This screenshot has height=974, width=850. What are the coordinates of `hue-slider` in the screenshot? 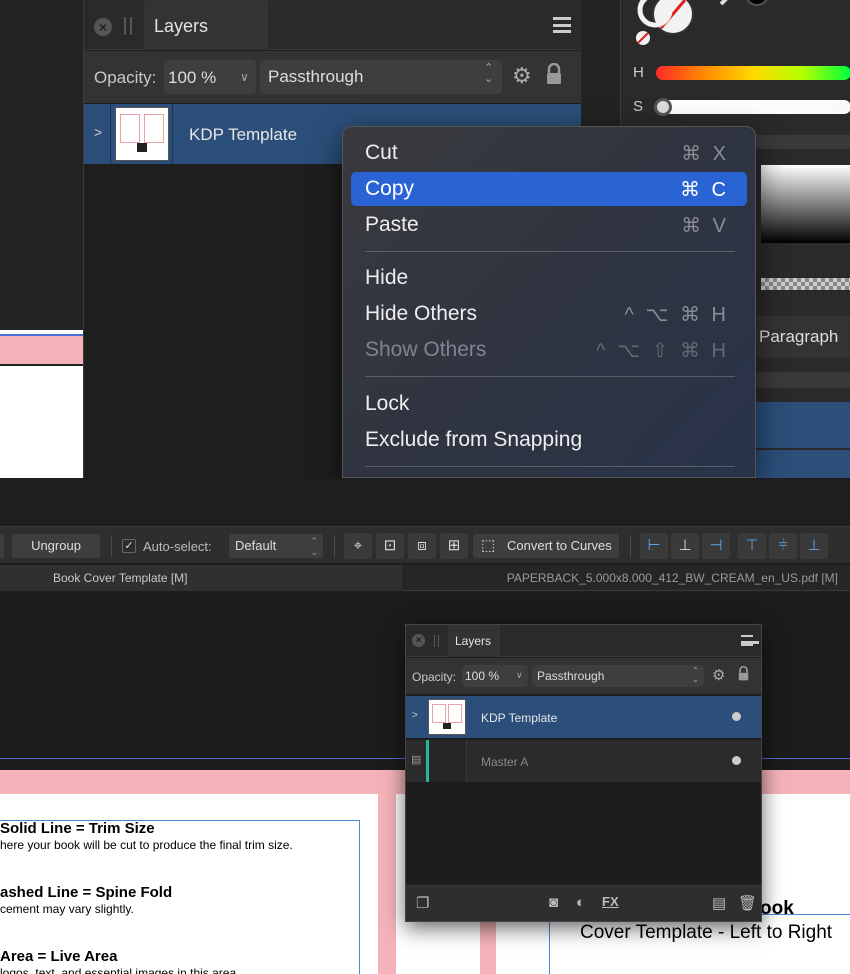 It's located at (753, 73).